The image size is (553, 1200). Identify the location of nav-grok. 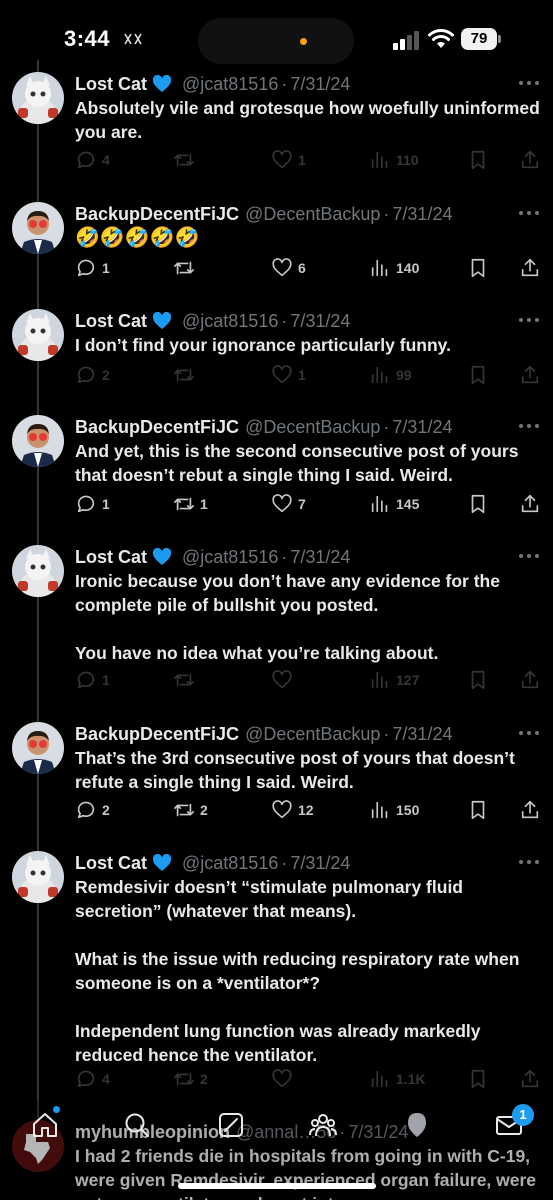
(231, 1125).